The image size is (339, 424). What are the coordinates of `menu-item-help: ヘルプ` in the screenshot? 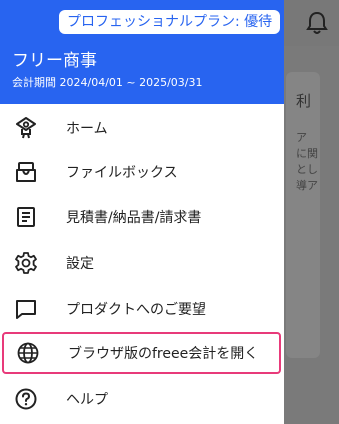 It's located at (142, 399).